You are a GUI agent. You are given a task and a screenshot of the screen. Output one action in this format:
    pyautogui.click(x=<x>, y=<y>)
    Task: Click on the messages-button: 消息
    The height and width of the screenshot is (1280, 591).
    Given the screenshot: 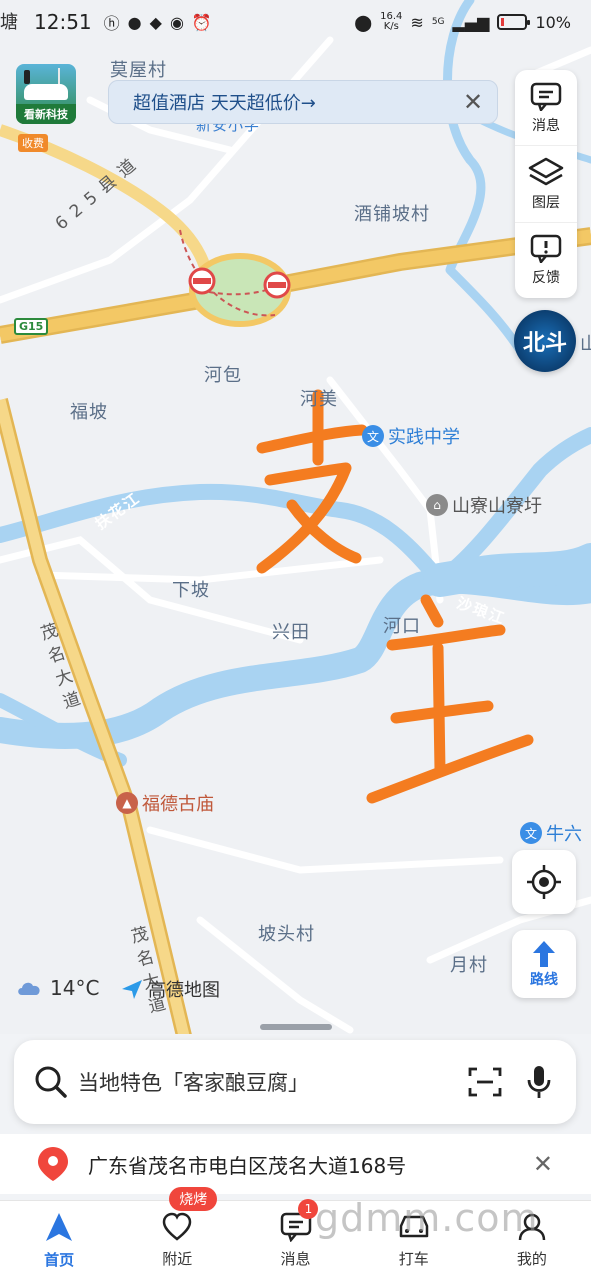 What is the action you would take?
    pyautogui.click(x=546, y=108)
    